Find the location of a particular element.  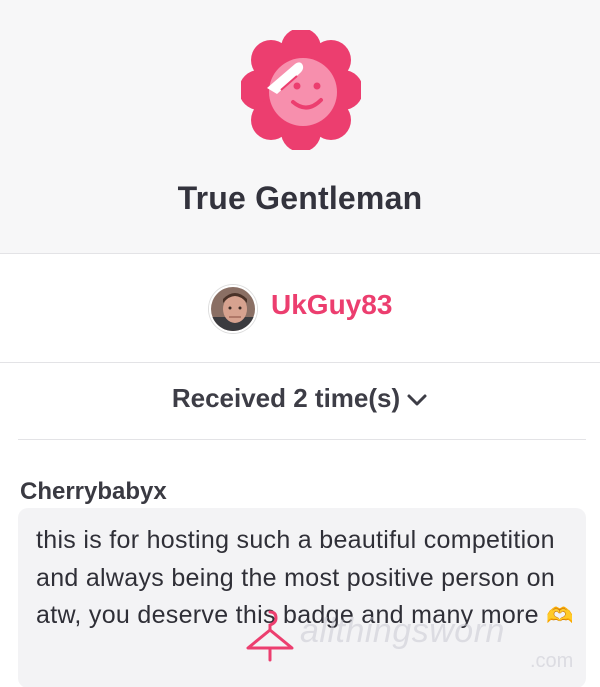

hanger-icon is located at coordinates (270, 636).